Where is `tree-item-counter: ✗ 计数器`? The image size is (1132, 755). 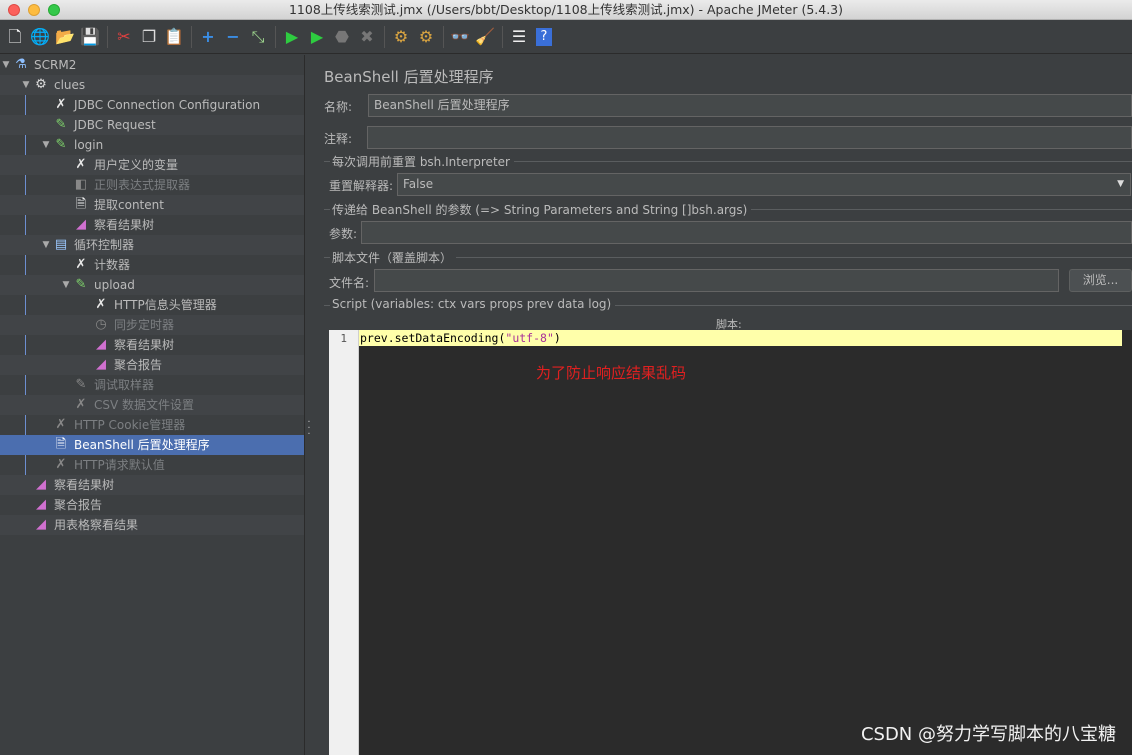
tree-item-counter: ✗ 计数器 is located at coordinates (152, 265).